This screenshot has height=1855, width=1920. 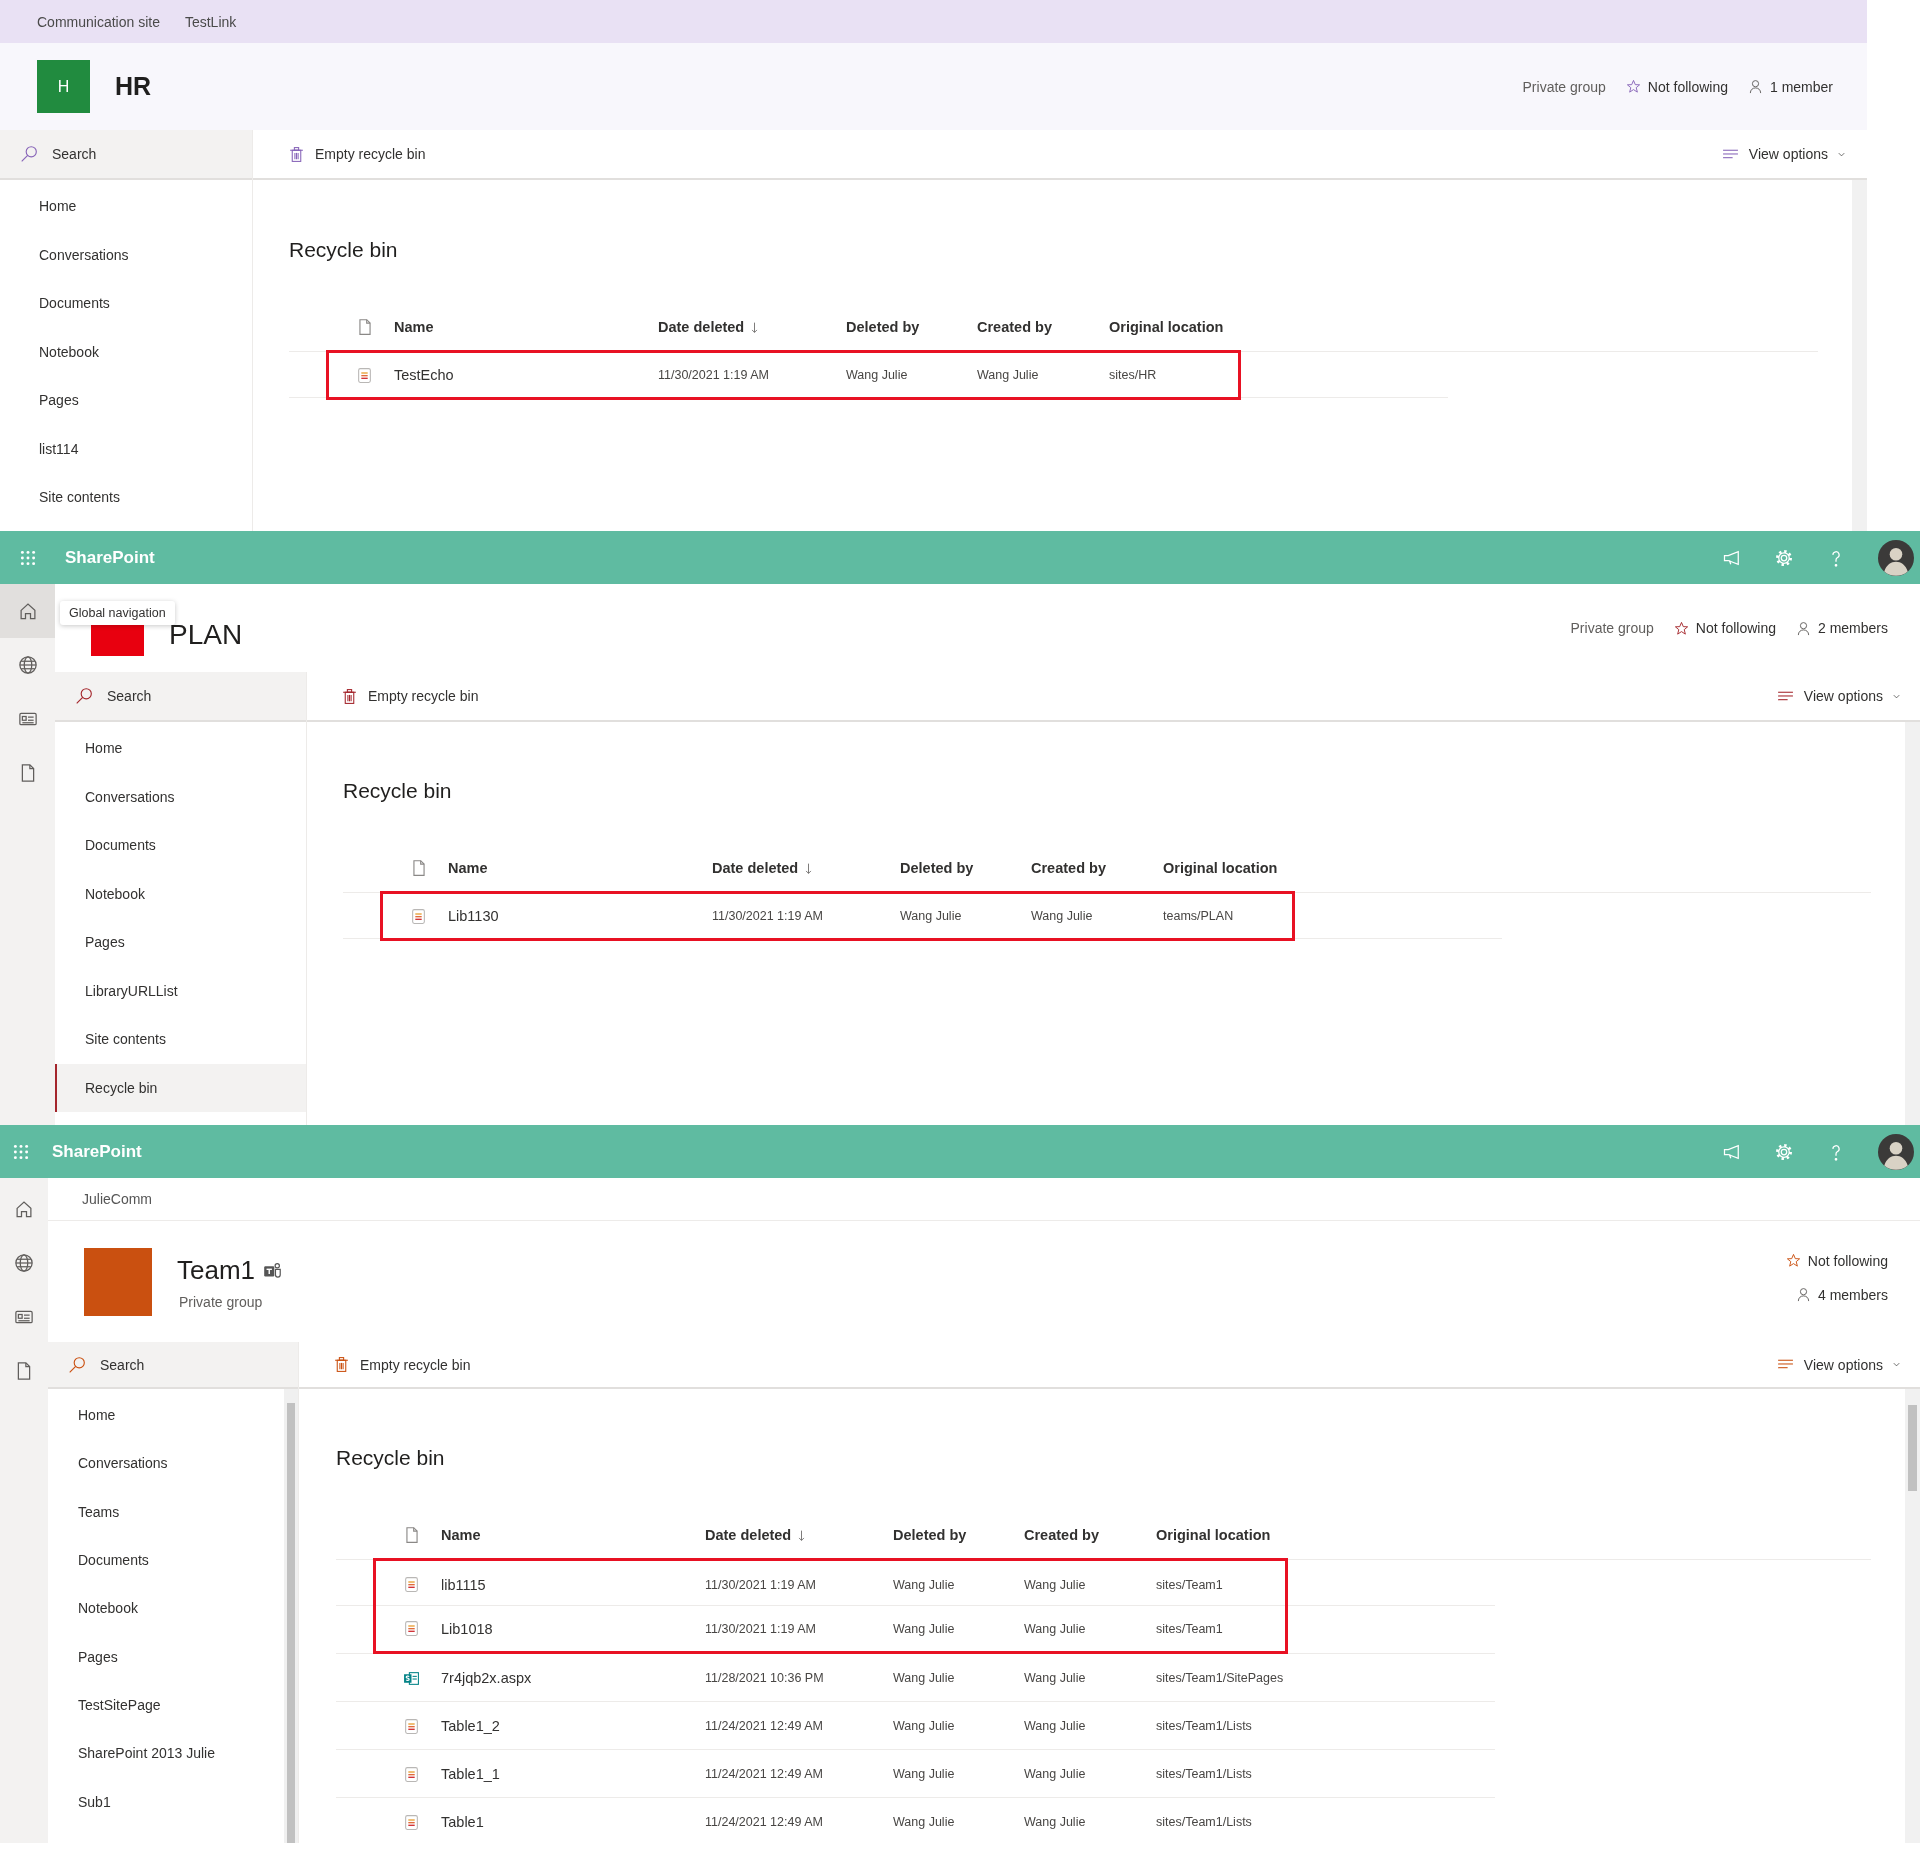 I want to click on table-row: Table1_2 11/24/2021 12:49 AM Wang Julie Wang Julie sites/Team1/Lists, so click(x=830, y=1726).